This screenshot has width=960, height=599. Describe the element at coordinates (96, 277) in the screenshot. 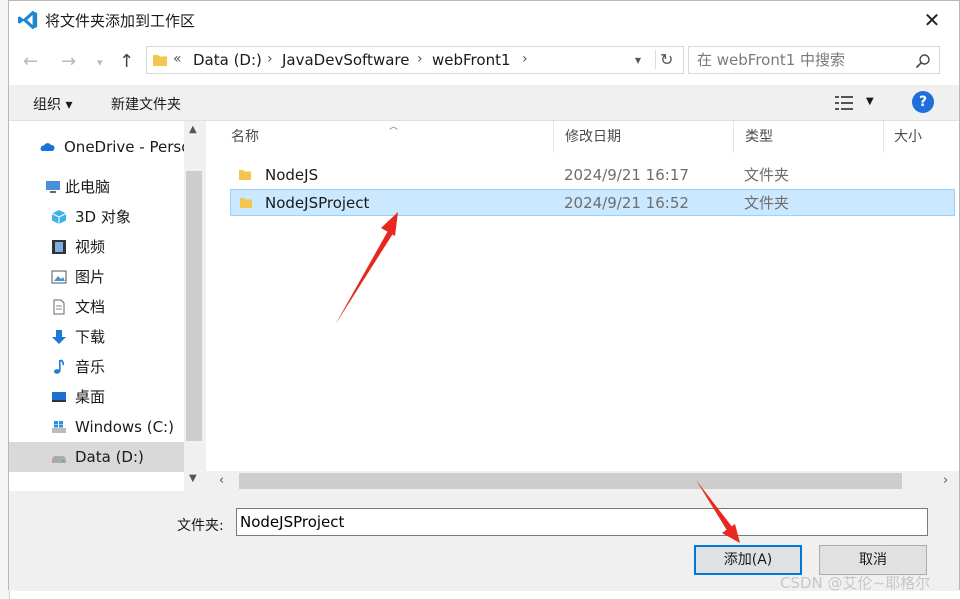

I see `nav-item-pictures: 图片` at that location.